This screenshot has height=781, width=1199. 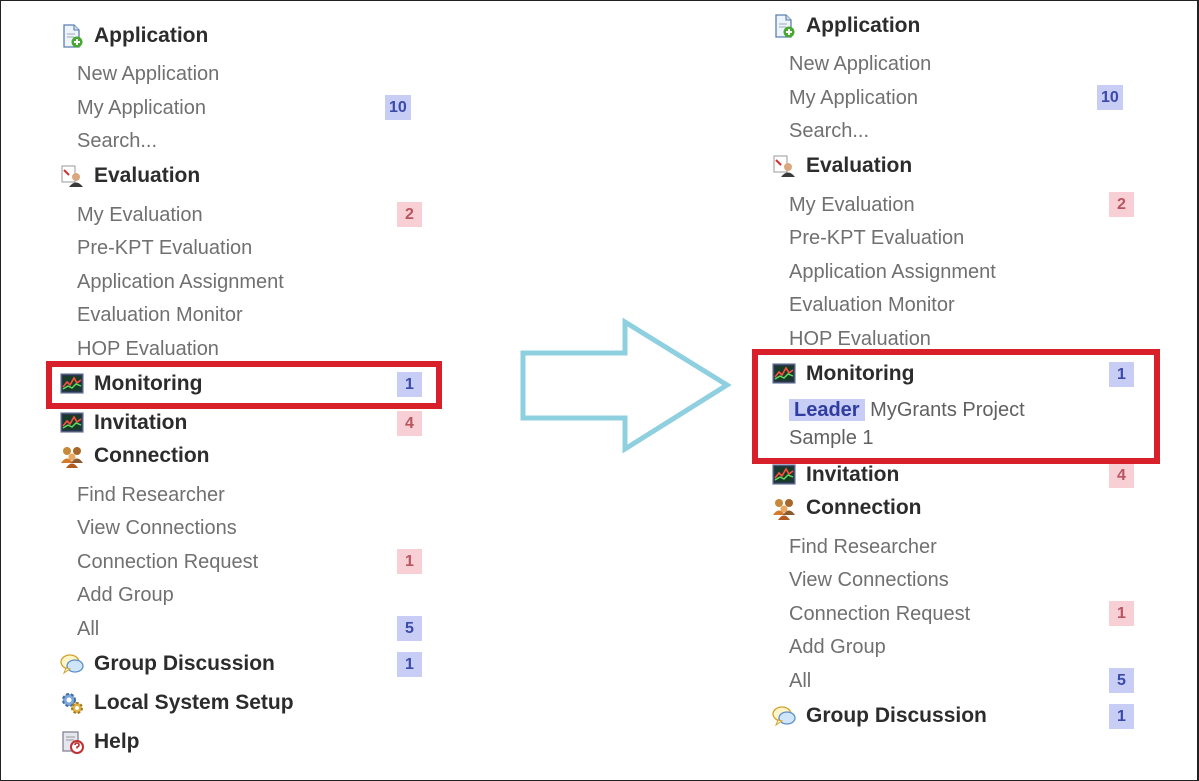 What do you see at coordinates (194, 702) in the screenshot?
I see `local-system-setup-title: Local System Setup` at bounding box center [194, 702].